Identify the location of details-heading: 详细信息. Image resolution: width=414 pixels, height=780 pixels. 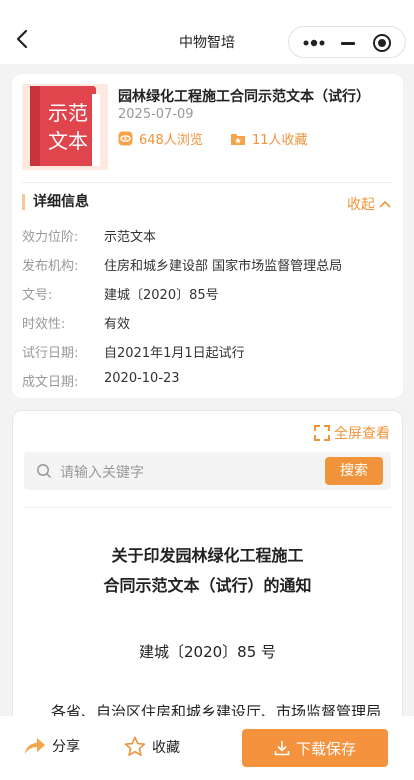
(55, 202).